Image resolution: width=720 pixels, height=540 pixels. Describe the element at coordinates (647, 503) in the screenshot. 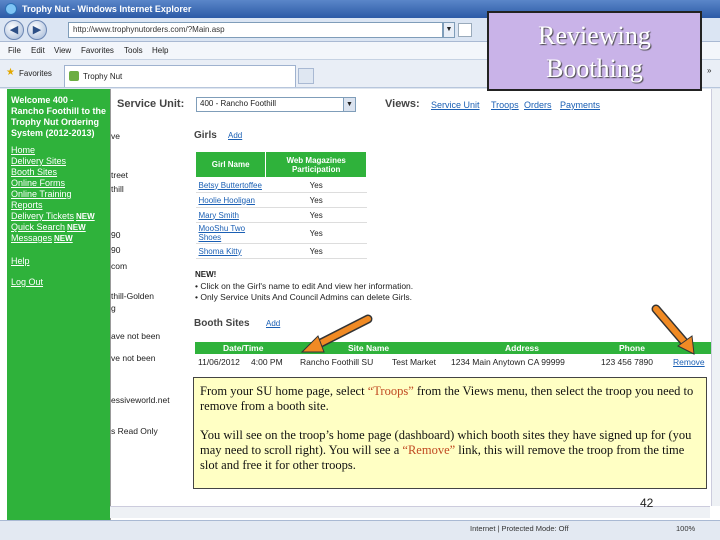

I see `slide-number: 42` at that location.